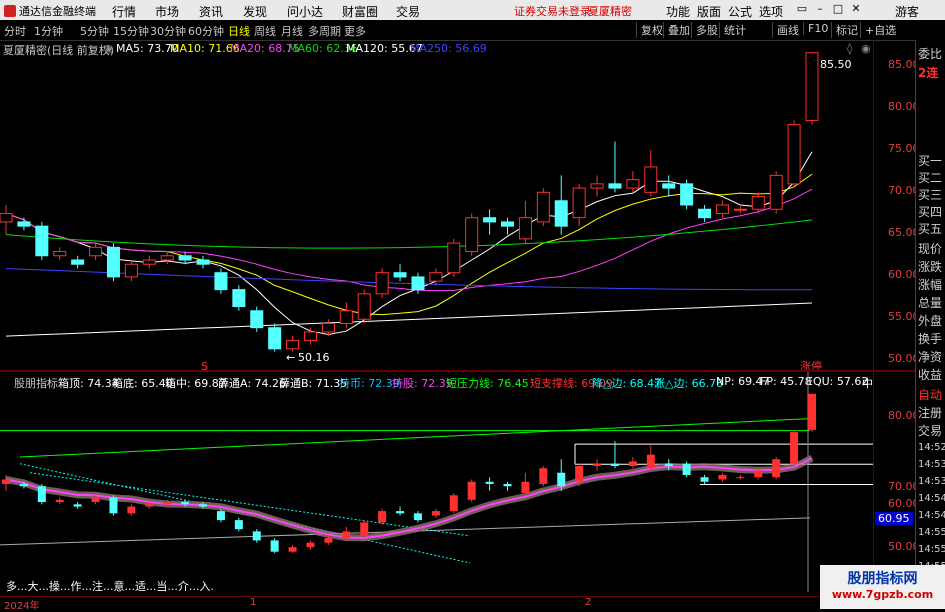 The height and width of the screenshot is (612, 945). I want to click on stats-button: 统计, so click(732, 30).